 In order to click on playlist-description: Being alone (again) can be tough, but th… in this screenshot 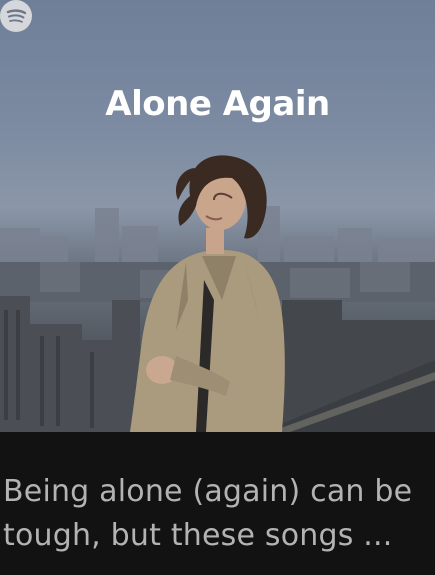, I will do `click(208, 513)`.